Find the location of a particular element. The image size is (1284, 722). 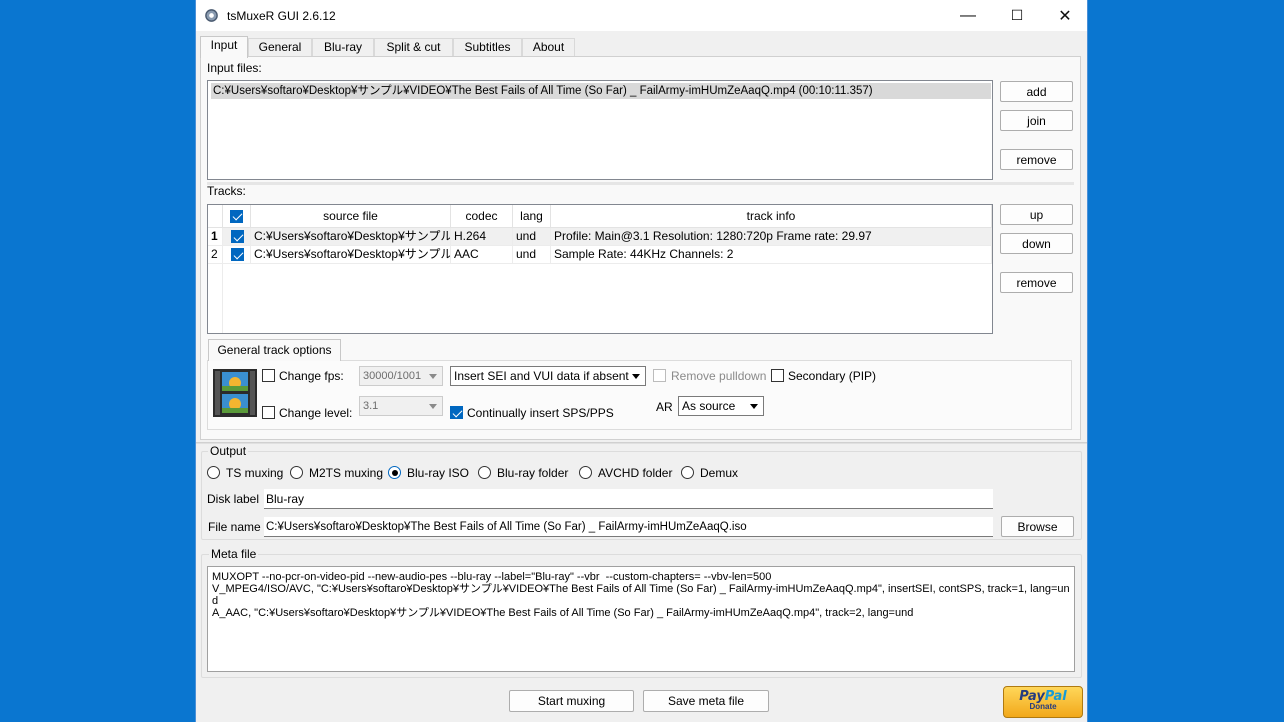

select-all-header is located at coordinates (237, 216).